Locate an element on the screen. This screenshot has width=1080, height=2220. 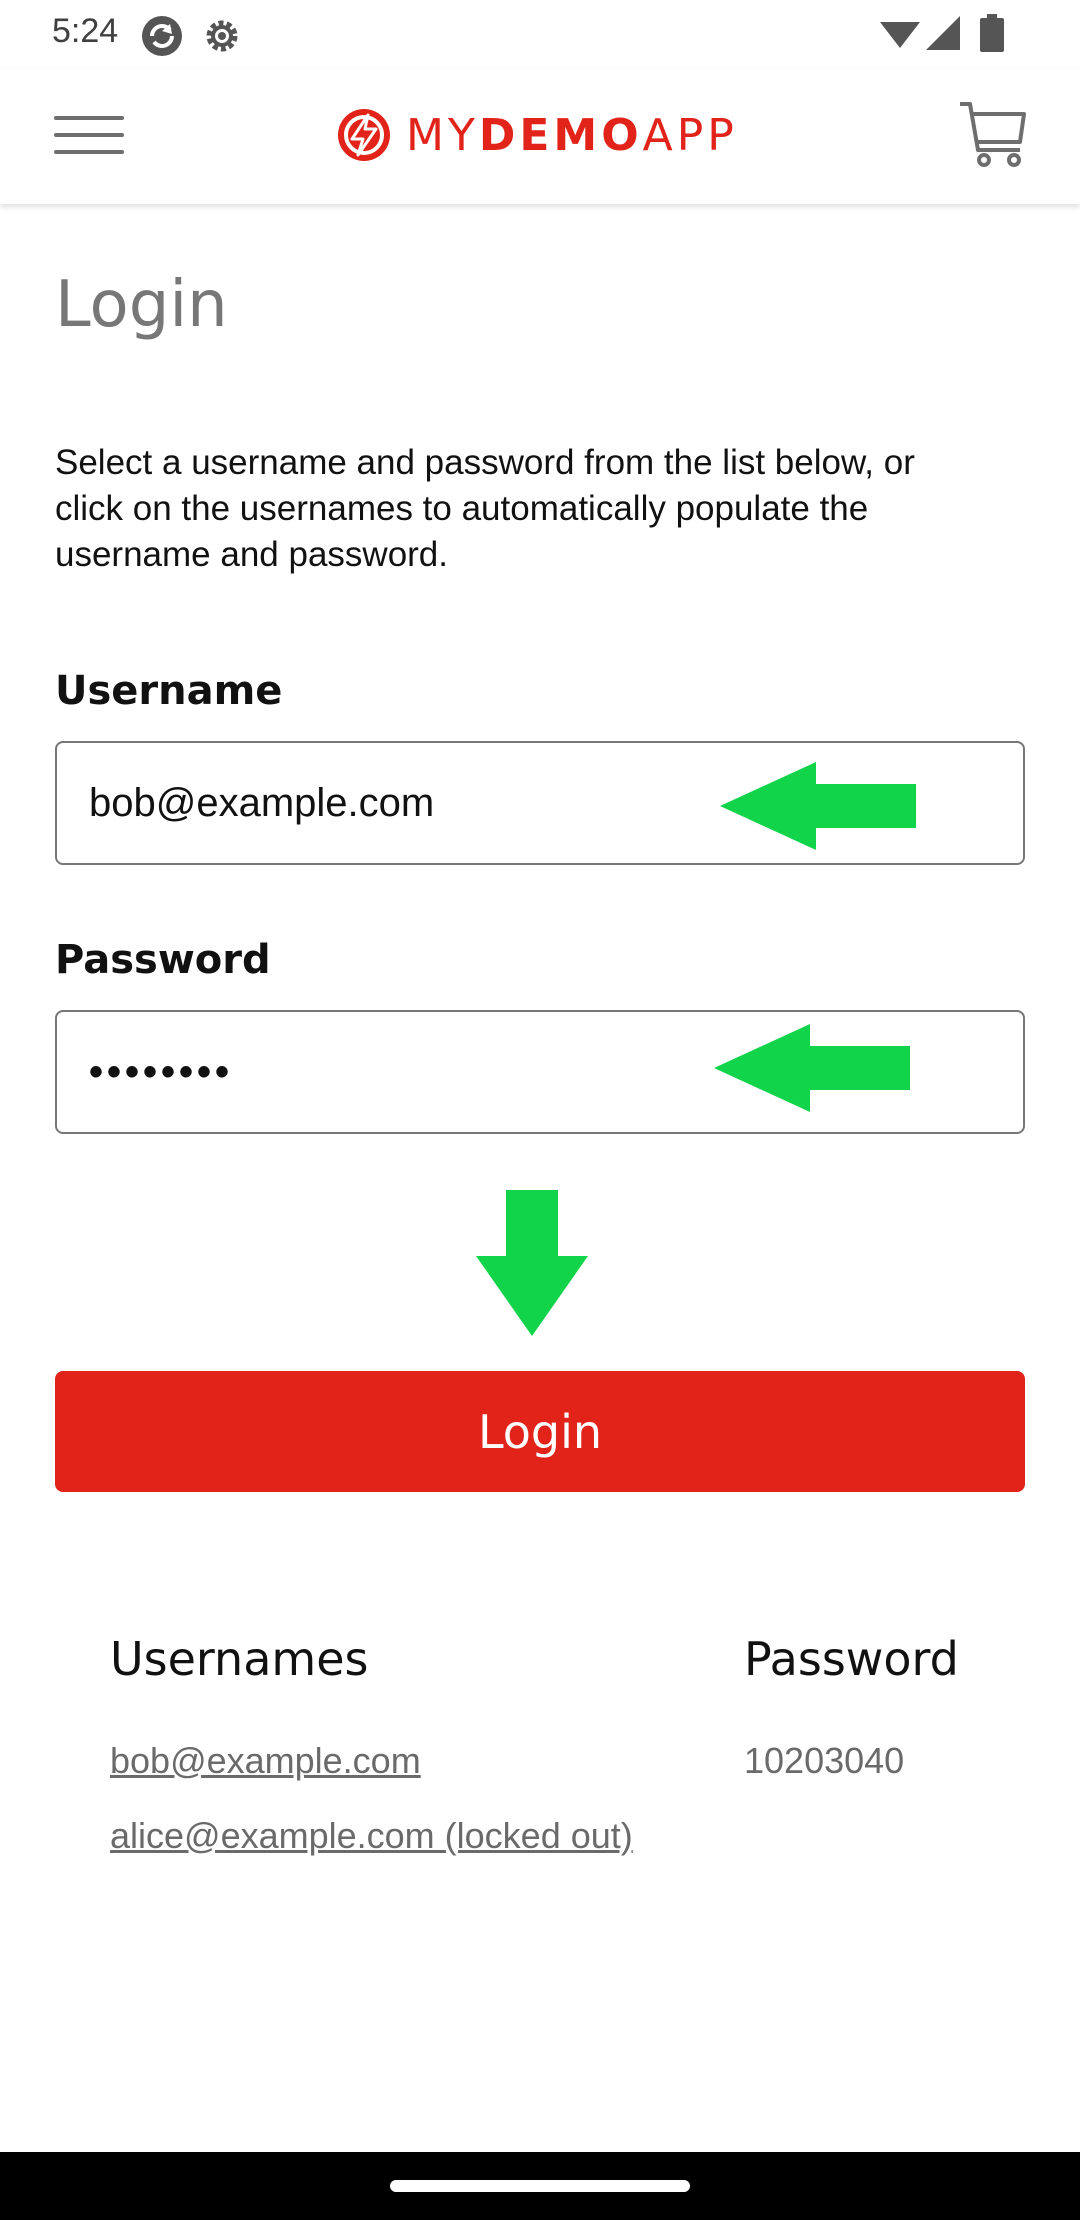
cart-button is located at coordinates (992, 134).